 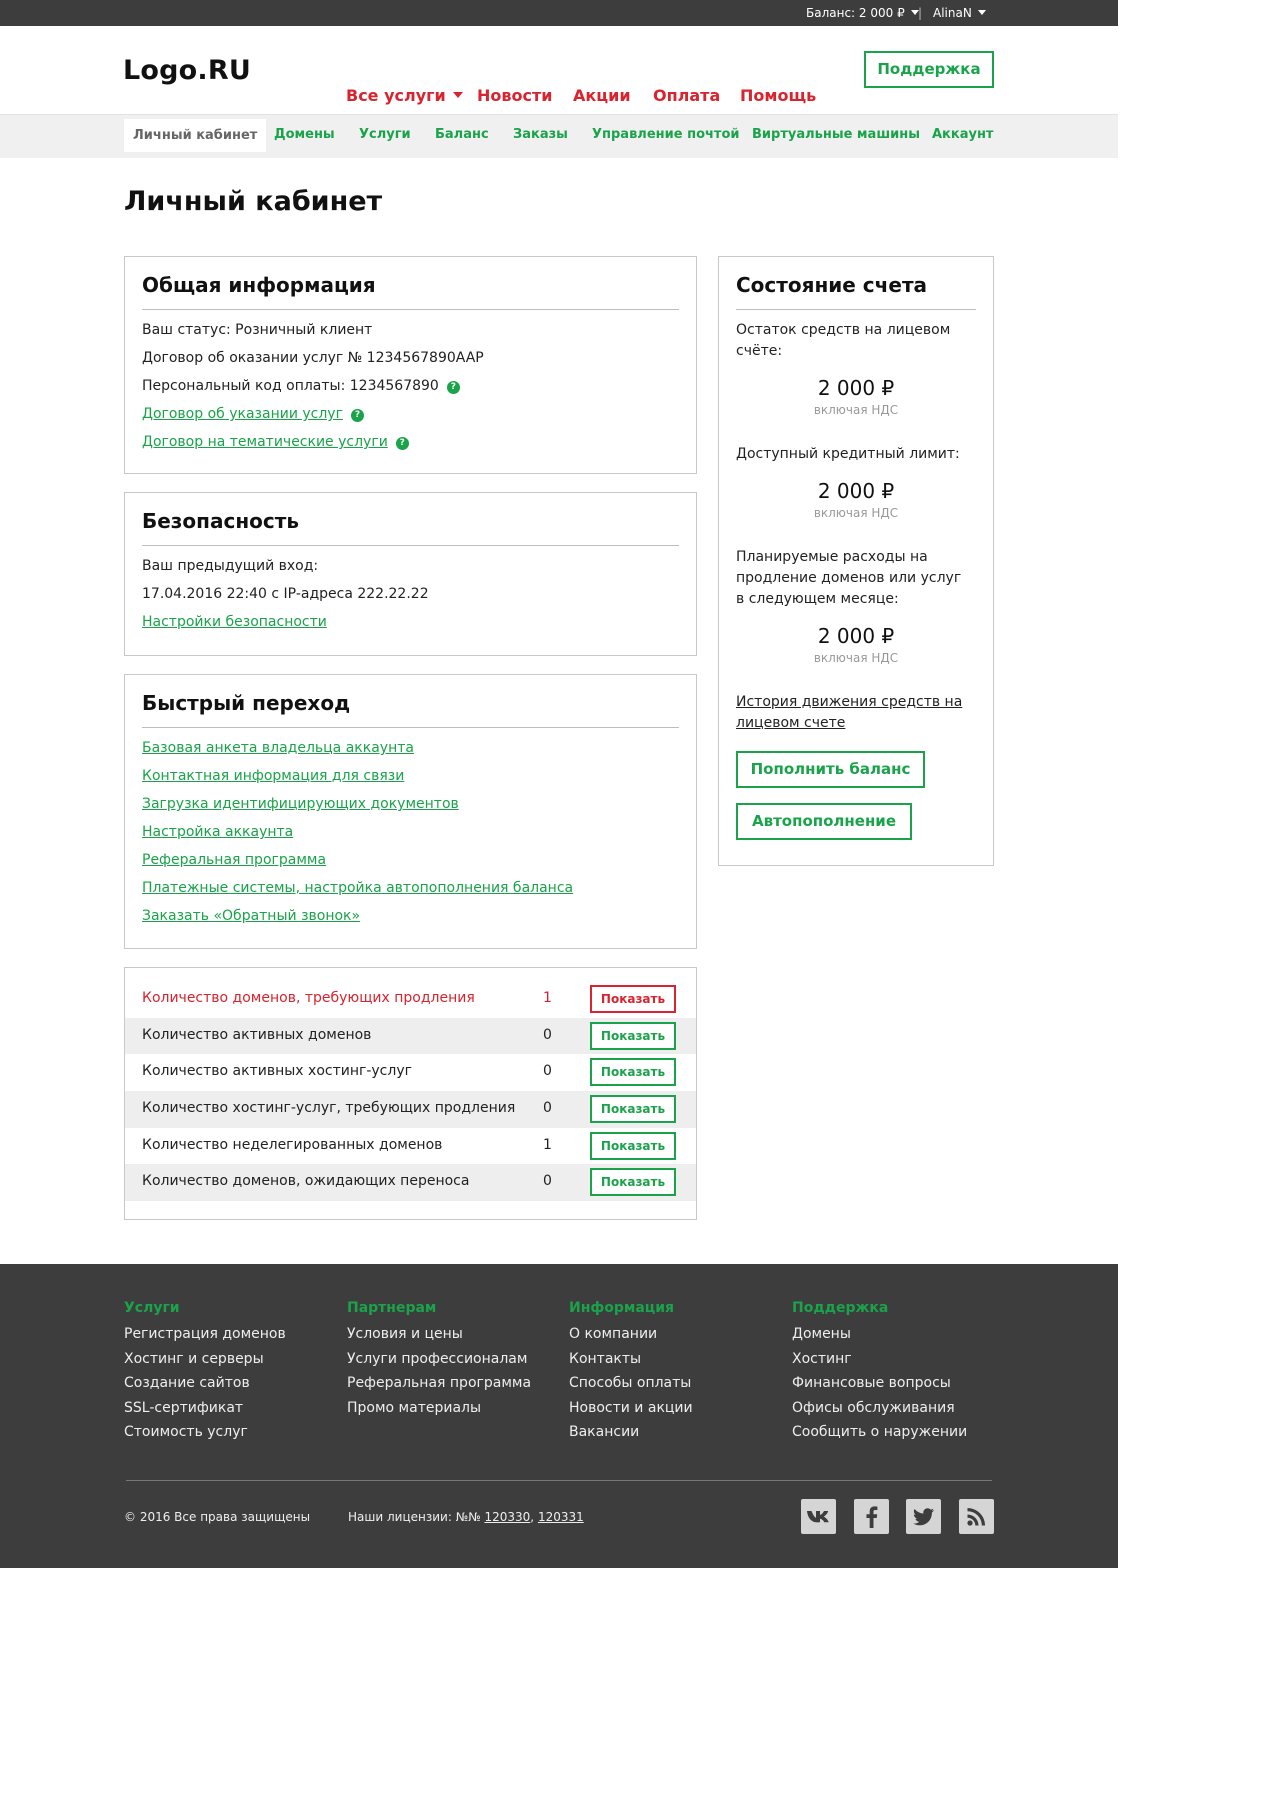 I want to click on nav-all-services: Все услуги, so click(x=404, y=95).